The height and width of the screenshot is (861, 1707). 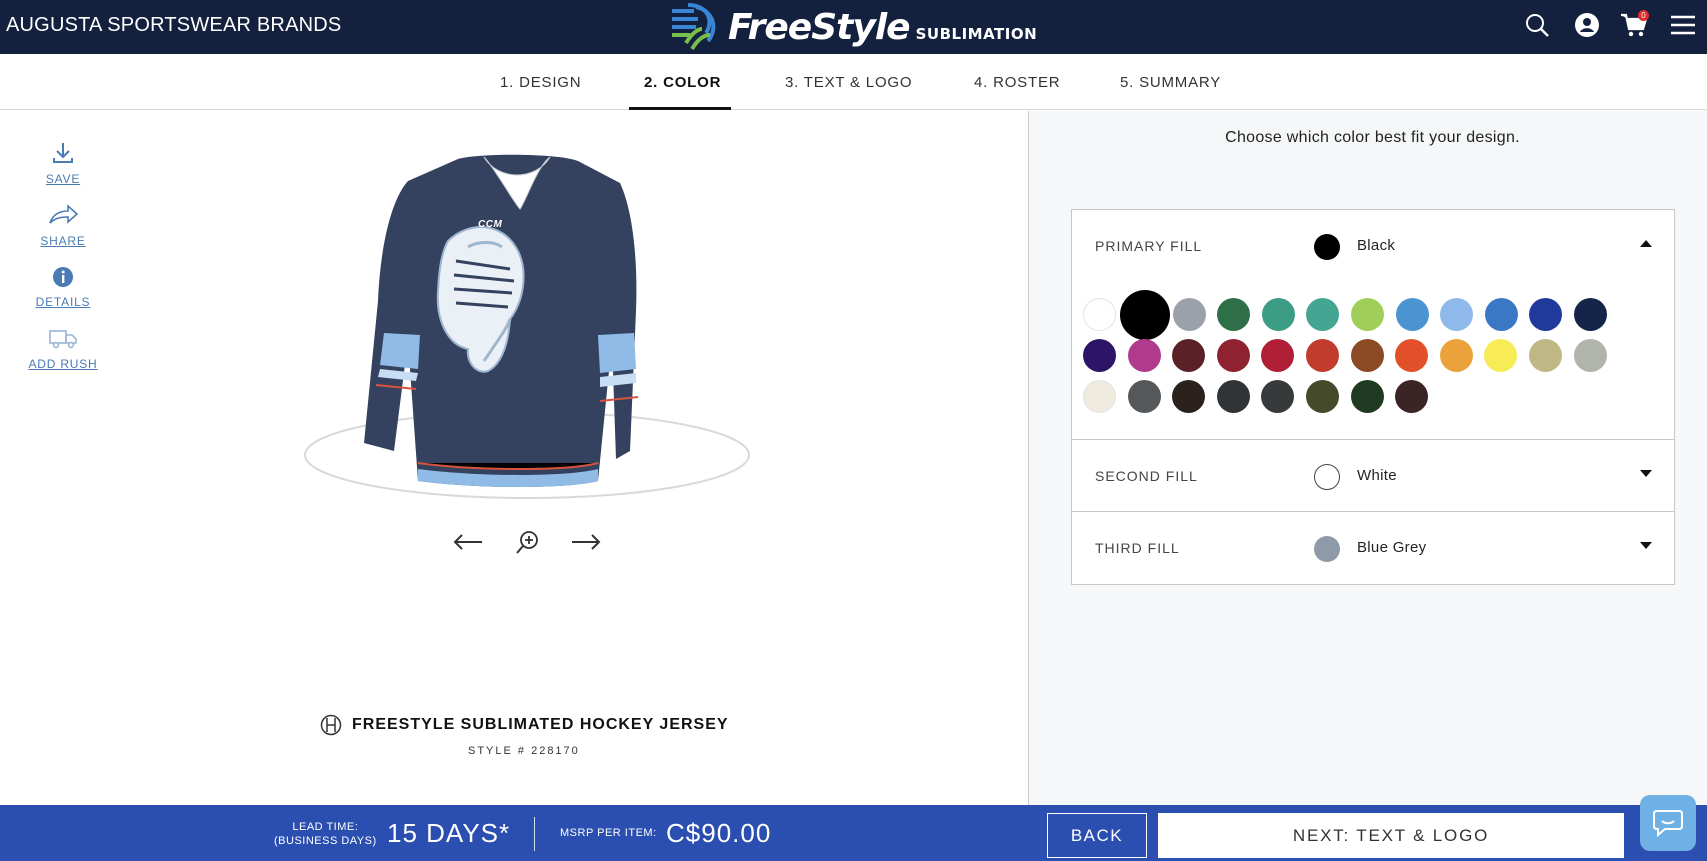 I want to click on logo-subtitle: SUBLIMATION, so click(x=976, y=34).